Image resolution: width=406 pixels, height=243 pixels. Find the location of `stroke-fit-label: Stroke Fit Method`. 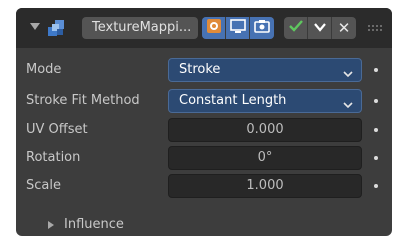

stroke-fit-label: Stroke Fit Method is located at coordinates (83, 100).